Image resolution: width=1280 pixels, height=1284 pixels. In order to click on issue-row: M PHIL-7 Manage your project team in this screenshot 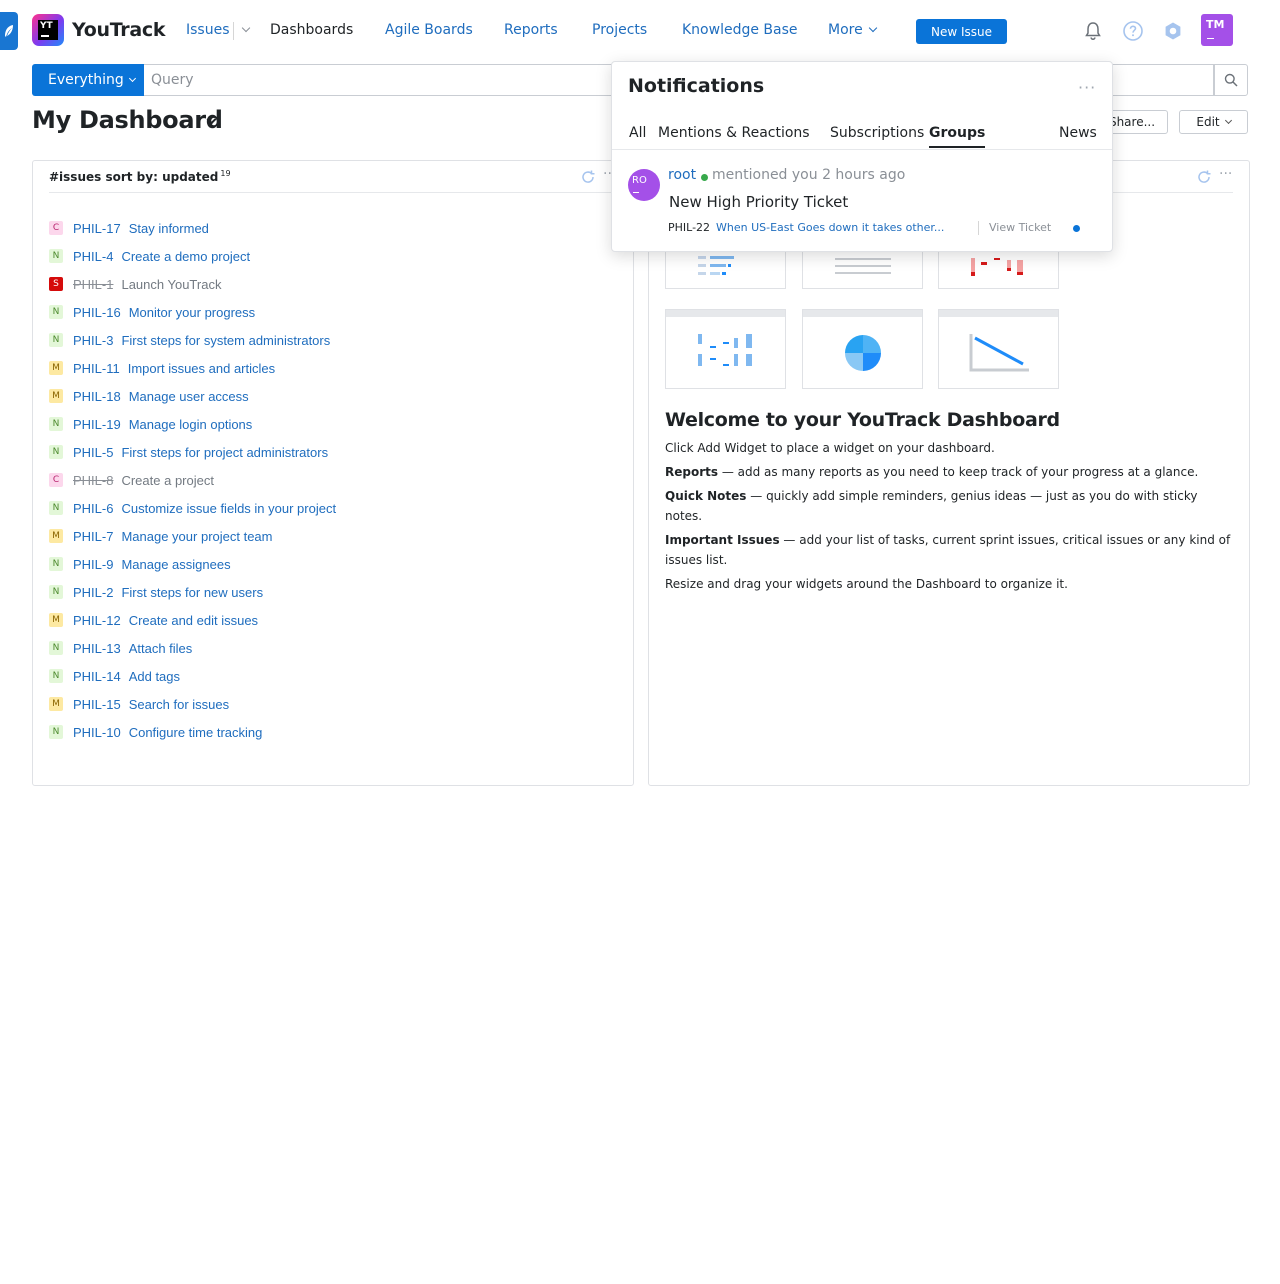, I will do `click(192, 536)`.